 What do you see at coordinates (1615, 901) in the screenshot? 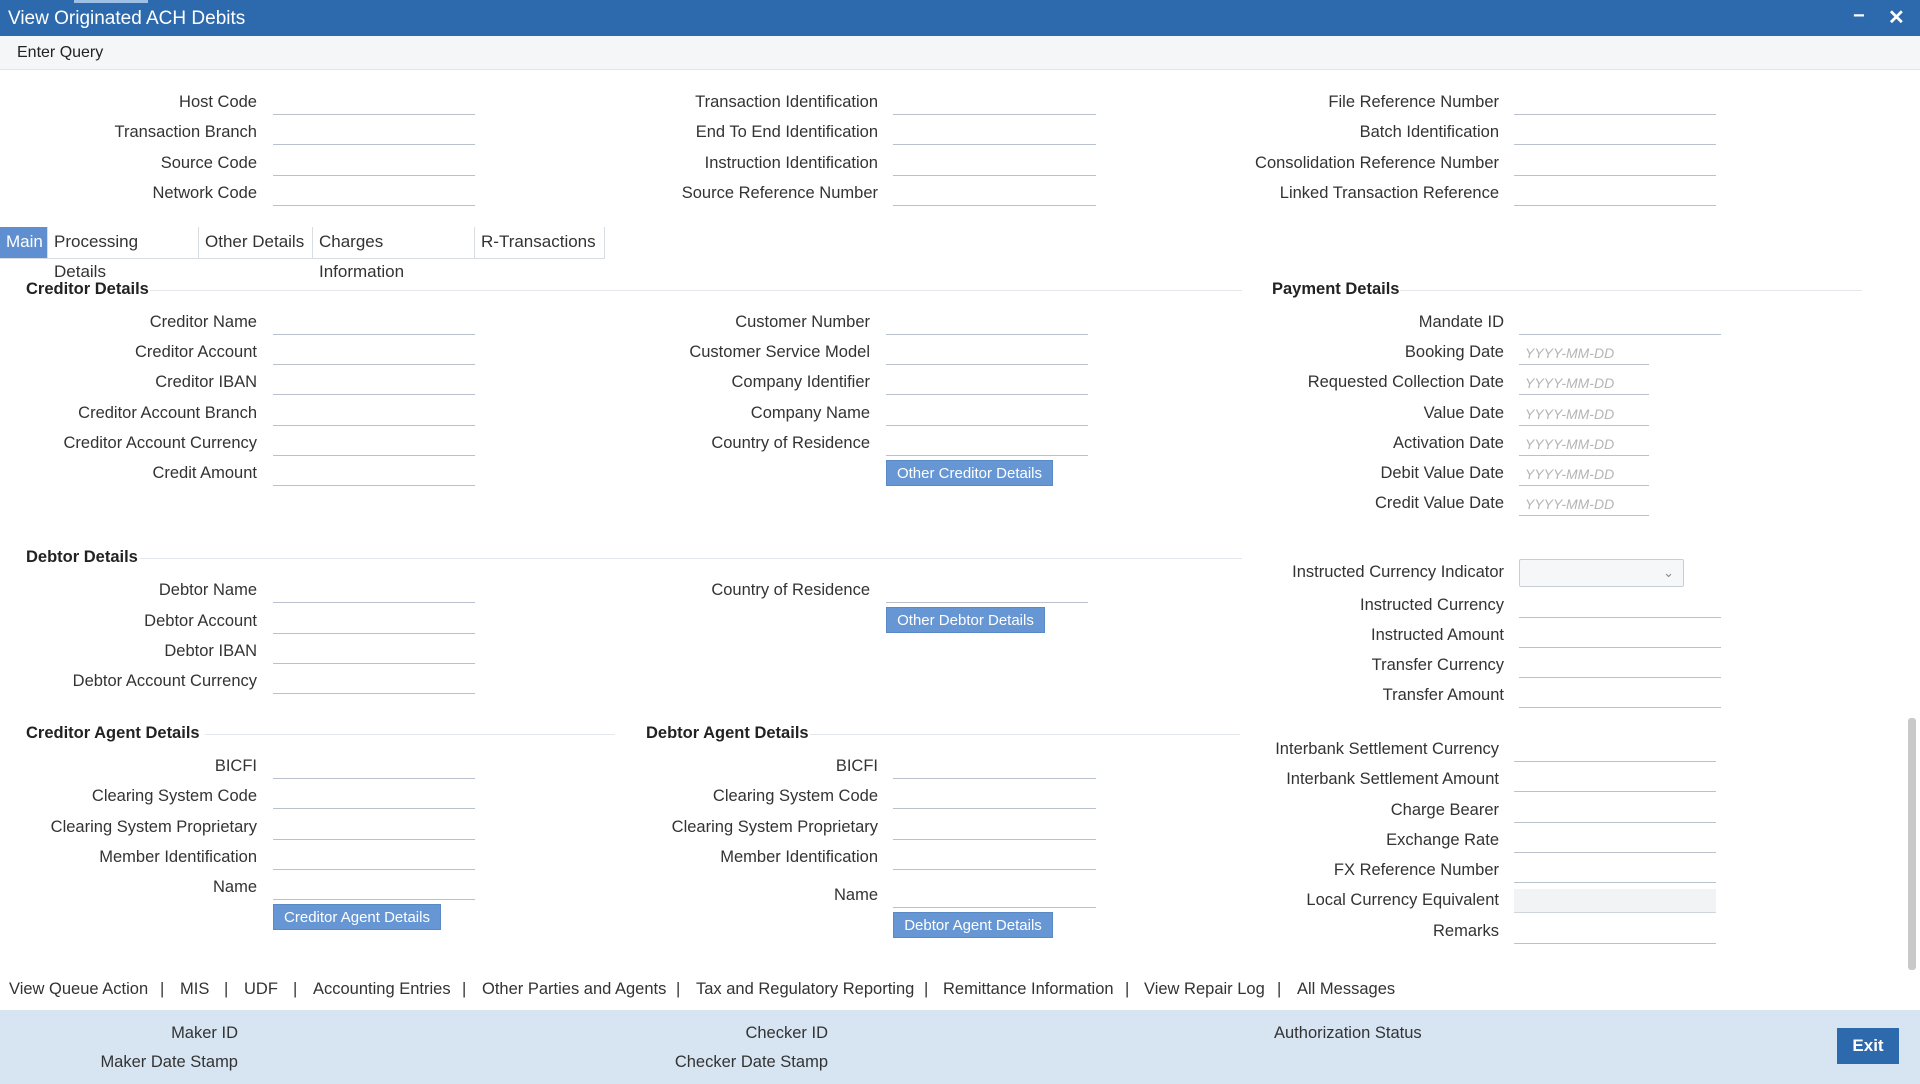
I see `local-currency-equivalent-input` at bounding box center [1615, 901].